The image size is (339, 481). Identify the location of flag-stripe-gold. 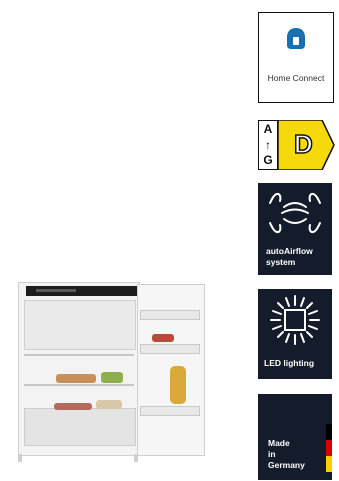
(329, 464).